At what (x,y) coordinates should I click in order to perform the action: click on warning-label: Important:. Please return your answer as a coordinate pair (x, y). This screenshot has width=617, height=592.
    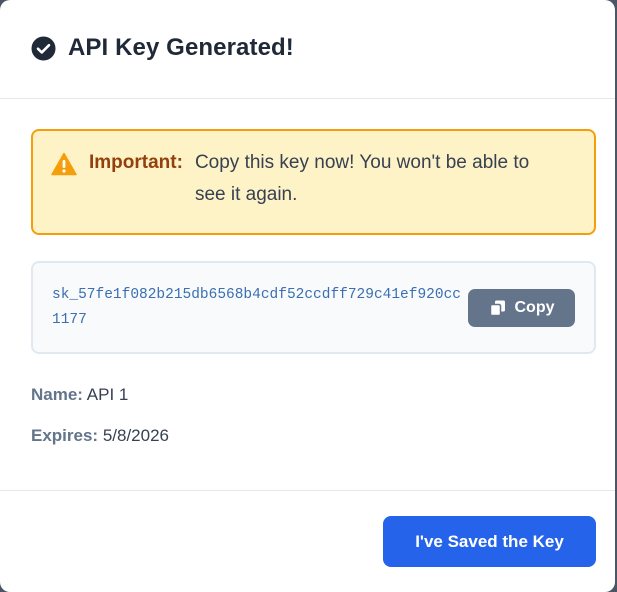
    Looking at the image, I should click on (136, 162).